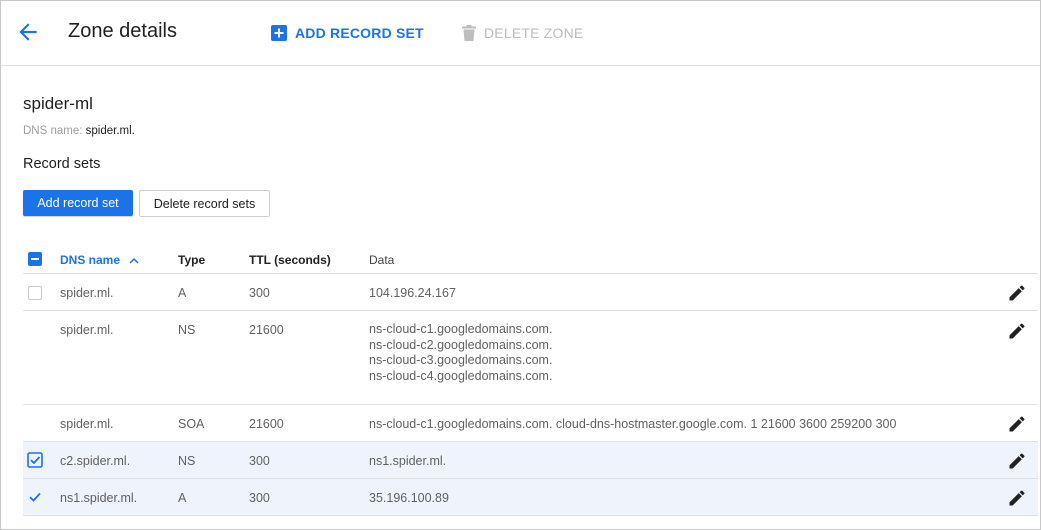 The width and height of the screenshot is (1041, 530). I want to click on column-header-dns-name: DNS name, so click(99, 260).